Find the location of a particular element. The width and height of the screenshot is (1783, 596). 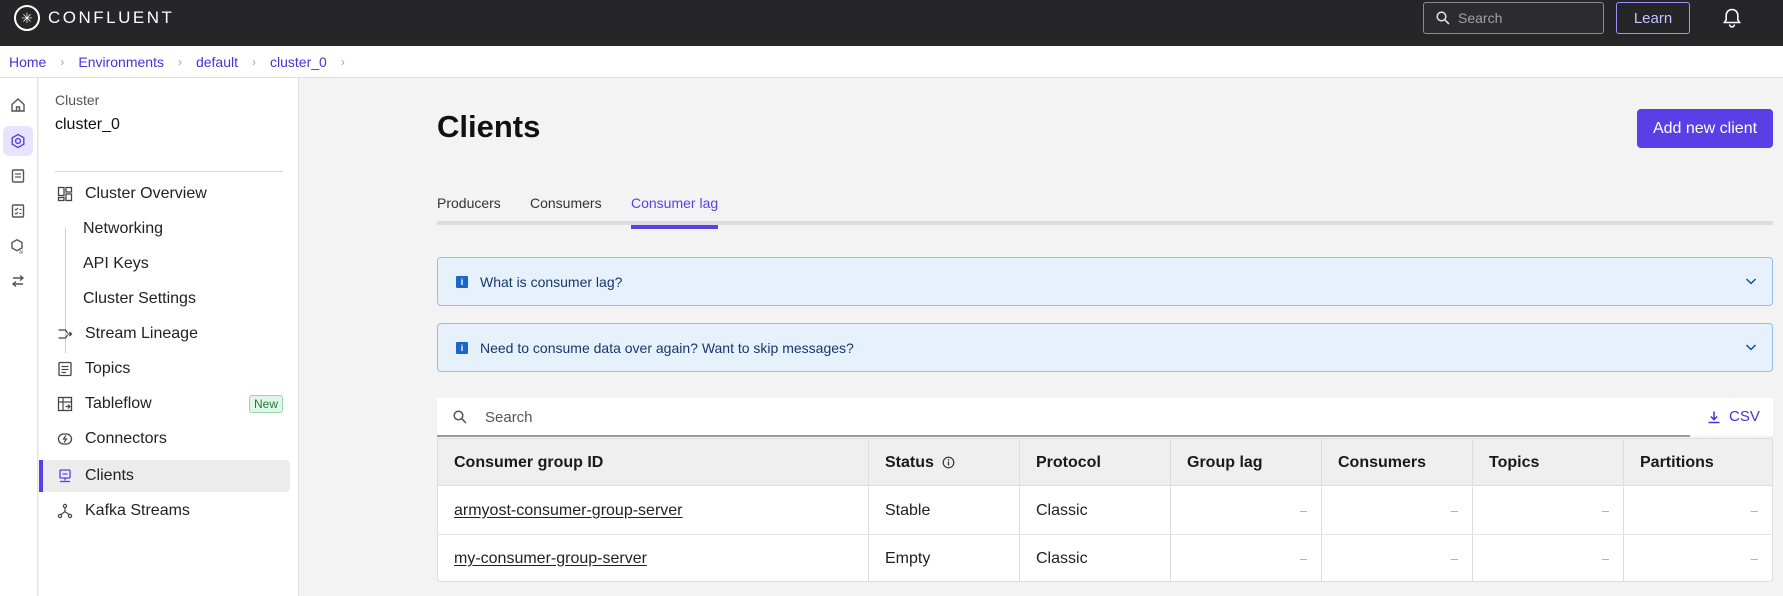

csv-label: CSV is located at coordinates (1744, 416).